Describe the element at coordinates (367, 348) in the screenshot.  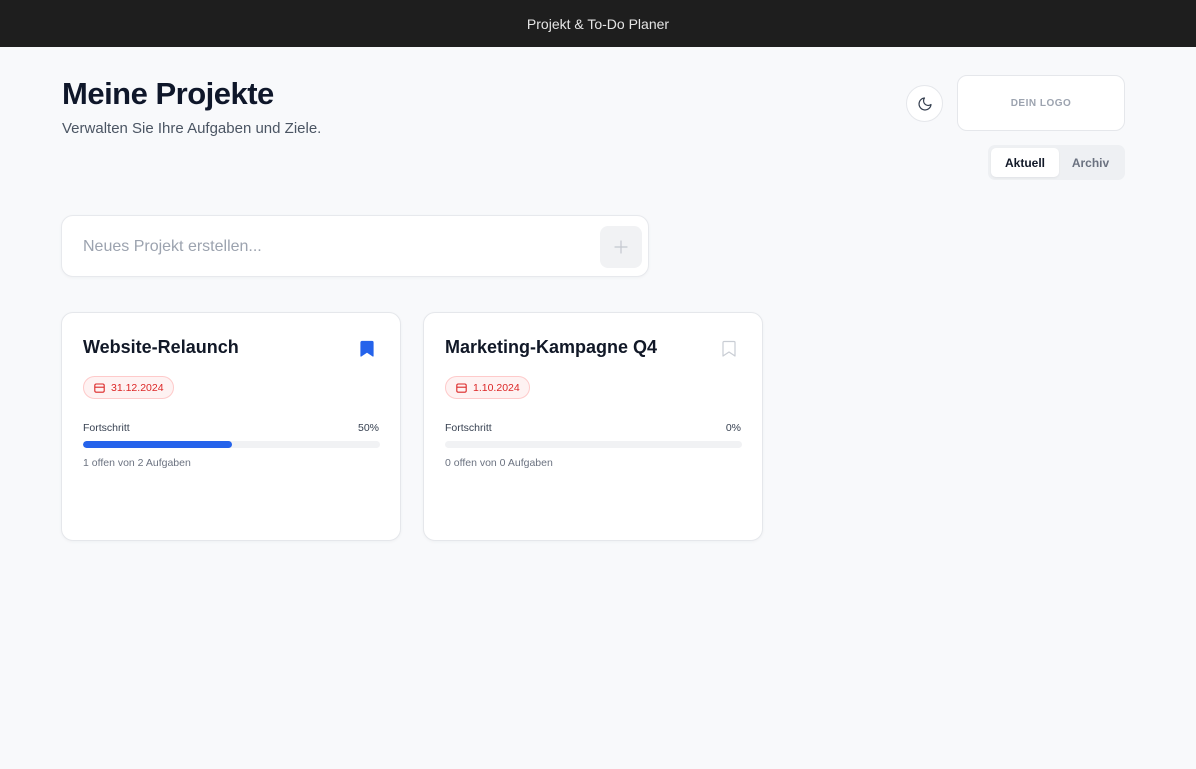
I see `bookmark-filled-icon` at that location.